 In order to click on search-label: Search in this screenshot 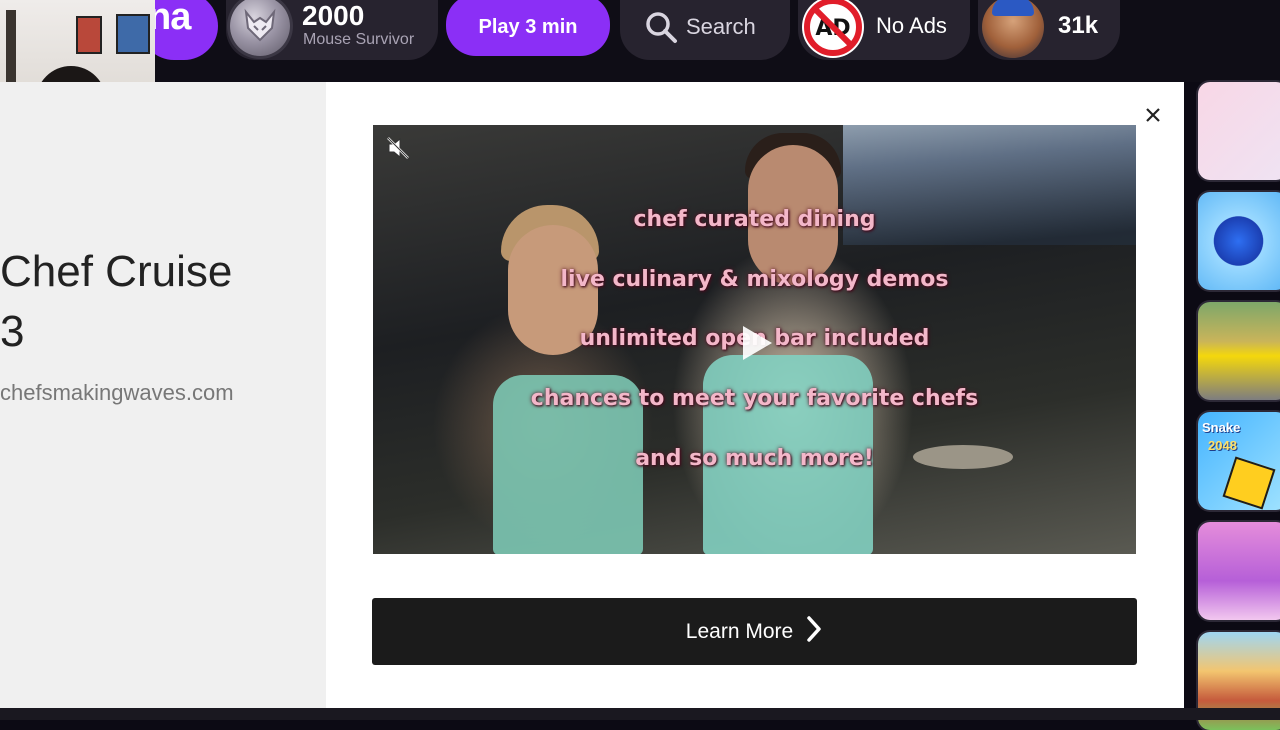, I will do `click(721, 26)`.